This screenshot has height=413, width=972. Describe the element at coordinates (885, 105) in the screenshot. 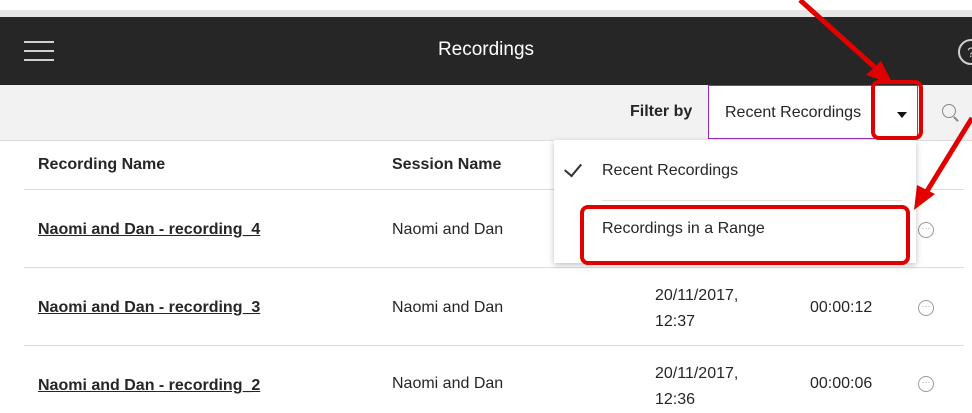

I see `annotation-arrows` at that location.